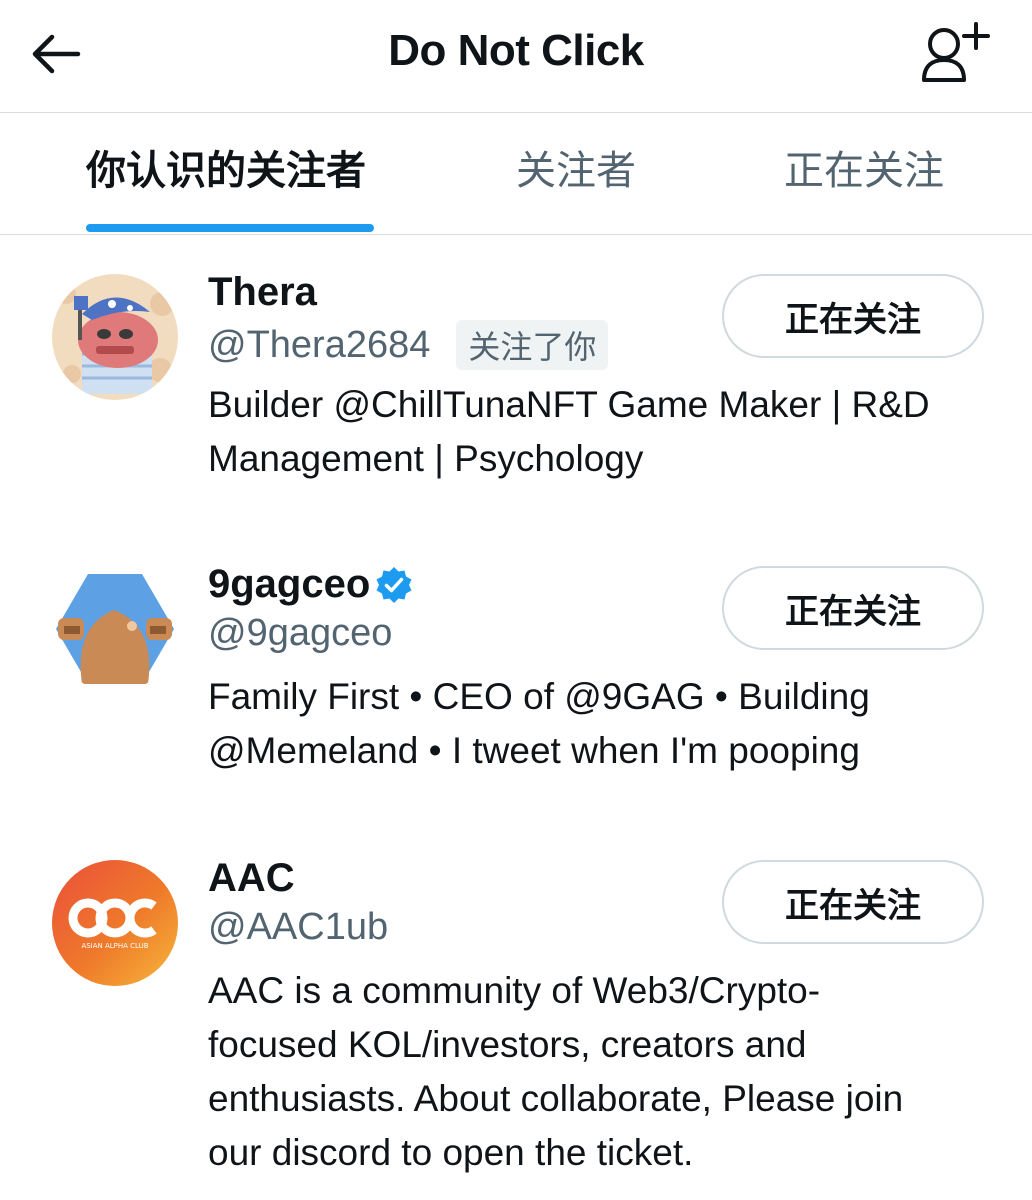 This screenshot has height=1200, width=1032. What do you see at coordinates (319, 344) in the screenshot?
I see `user-handle: @Thera2684` at bounding box center [319, 344].